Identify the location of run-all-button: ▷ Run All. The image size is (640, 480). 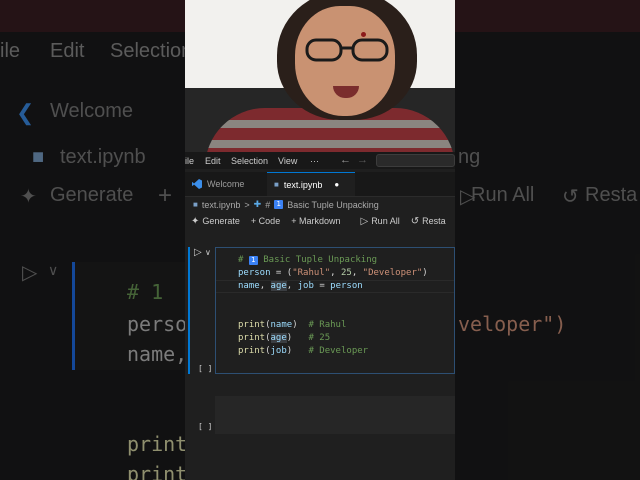
(379, 221).